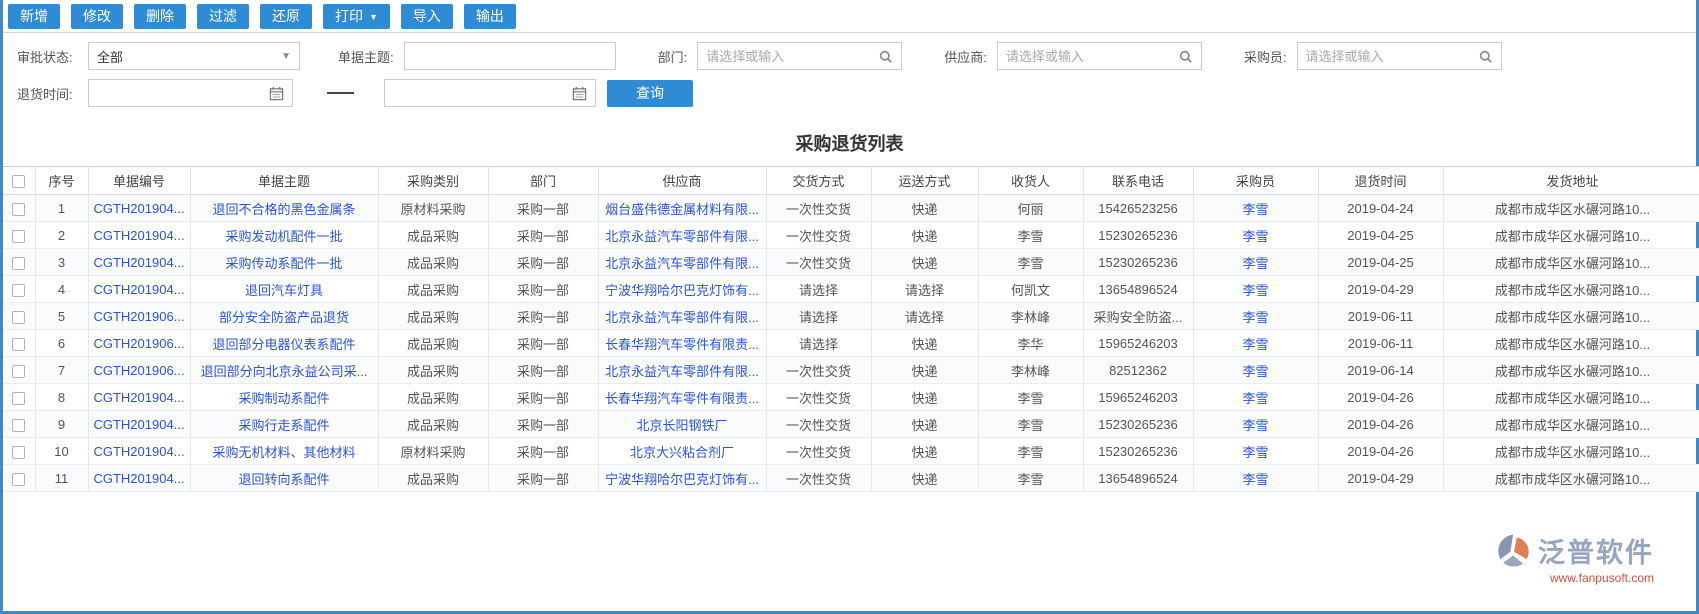  What do you see at coordinates (284, 343) in the screenshot?
I see `cell-subject: 退回部分电器仪表系配件` at bounding box center [284, 343].